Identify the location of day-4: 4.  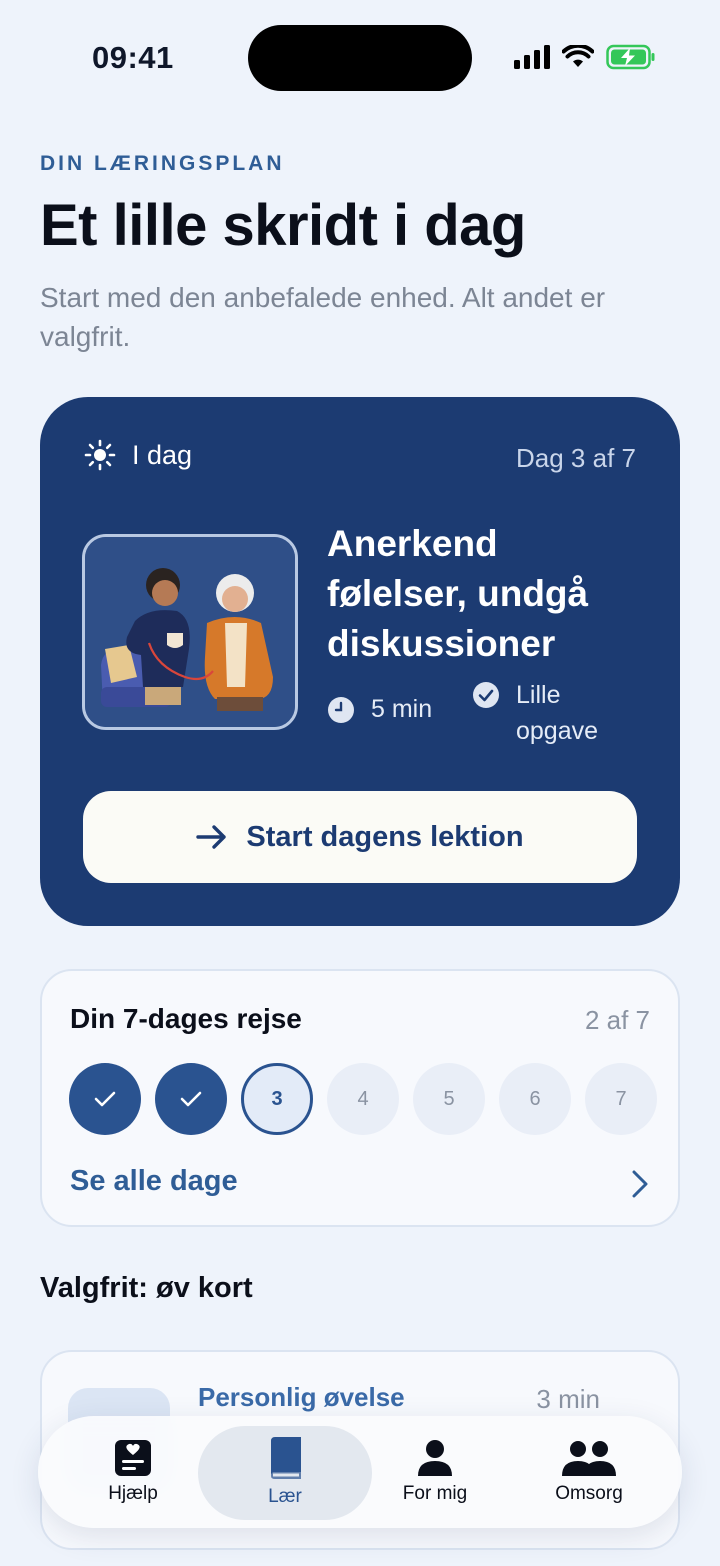
(363, 1099).